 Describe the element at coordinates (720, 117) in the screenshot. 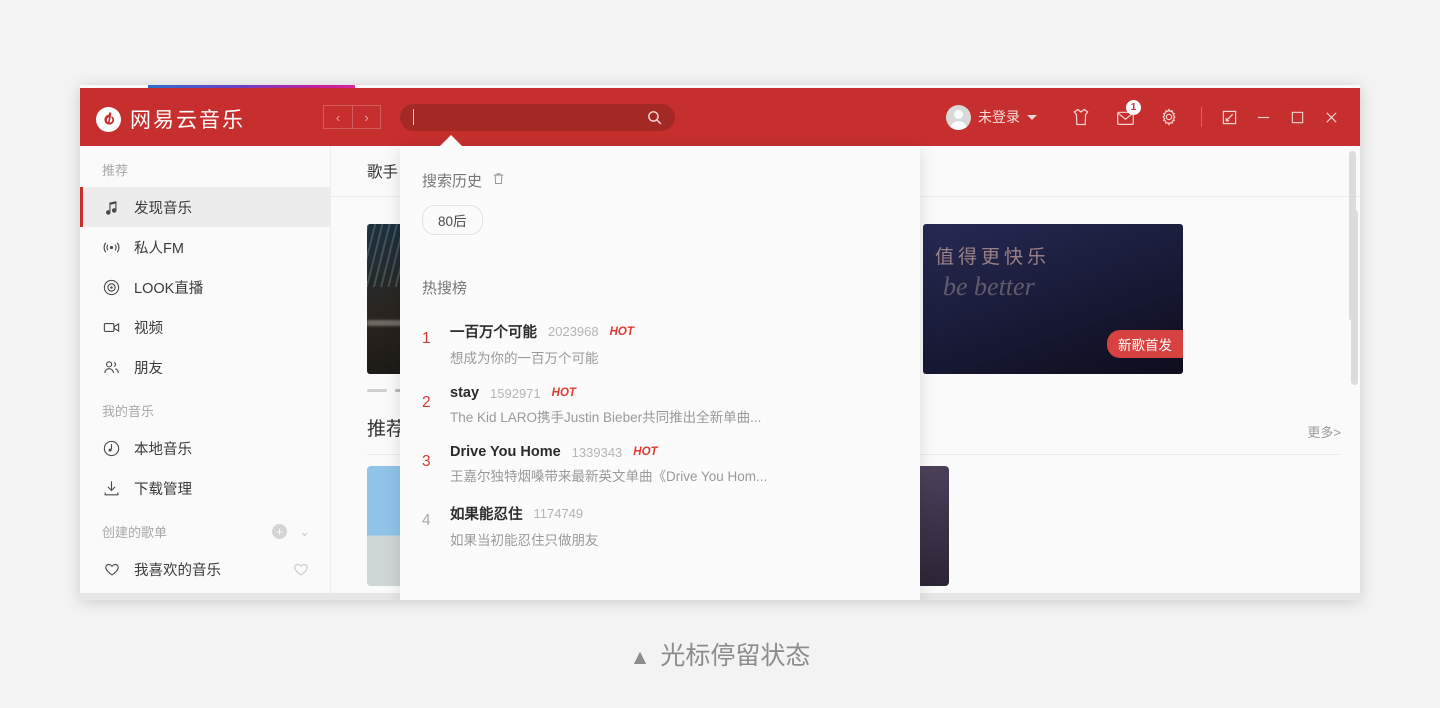

I see `app-header: 网易云音乐 ‹ › 未登录 1` at that location.